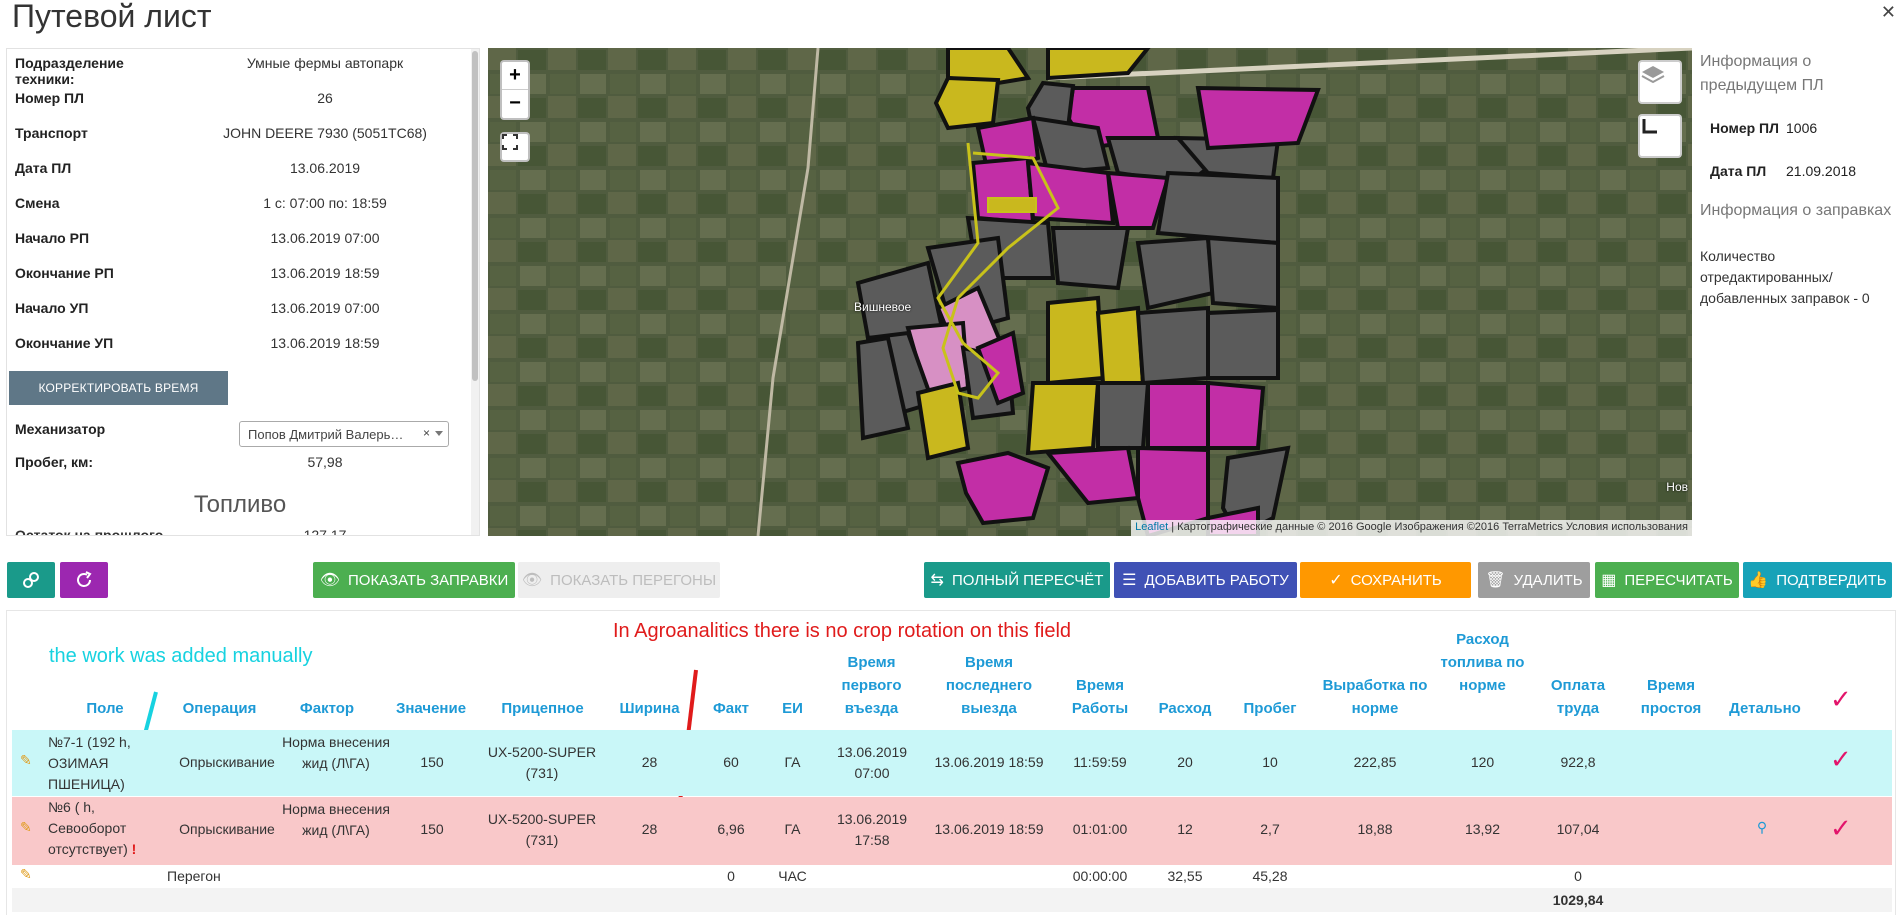  What do you see at coordinates (1482, 762) in the screenshot?
I see `cell-fuel-norm: 120` at bounding box center [1482, 762].